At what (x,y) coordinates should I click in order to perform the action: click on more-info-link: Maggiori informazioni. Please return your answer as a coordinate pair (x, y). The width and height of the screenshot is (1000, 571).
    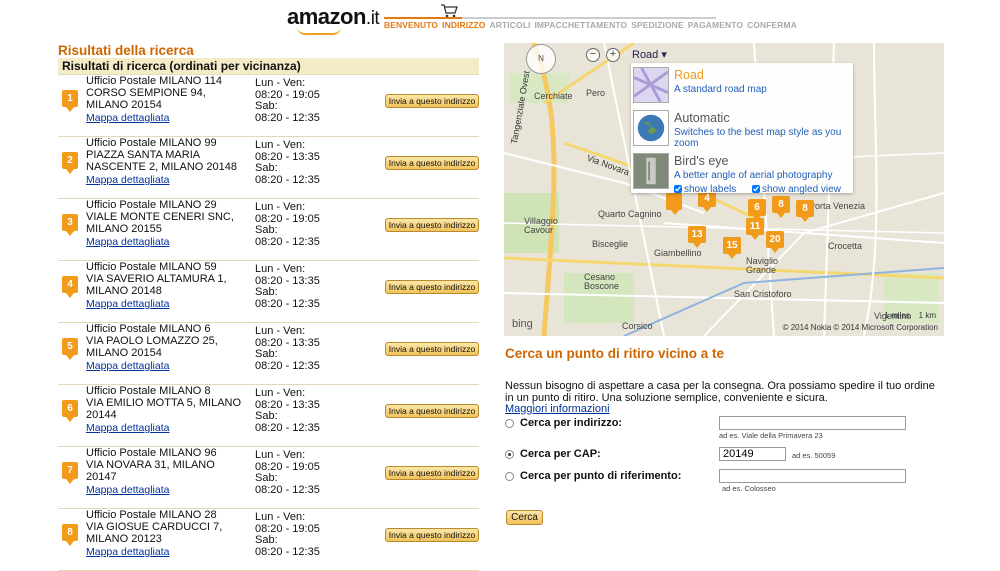
    Looking at the image, I should click on (557, 409).